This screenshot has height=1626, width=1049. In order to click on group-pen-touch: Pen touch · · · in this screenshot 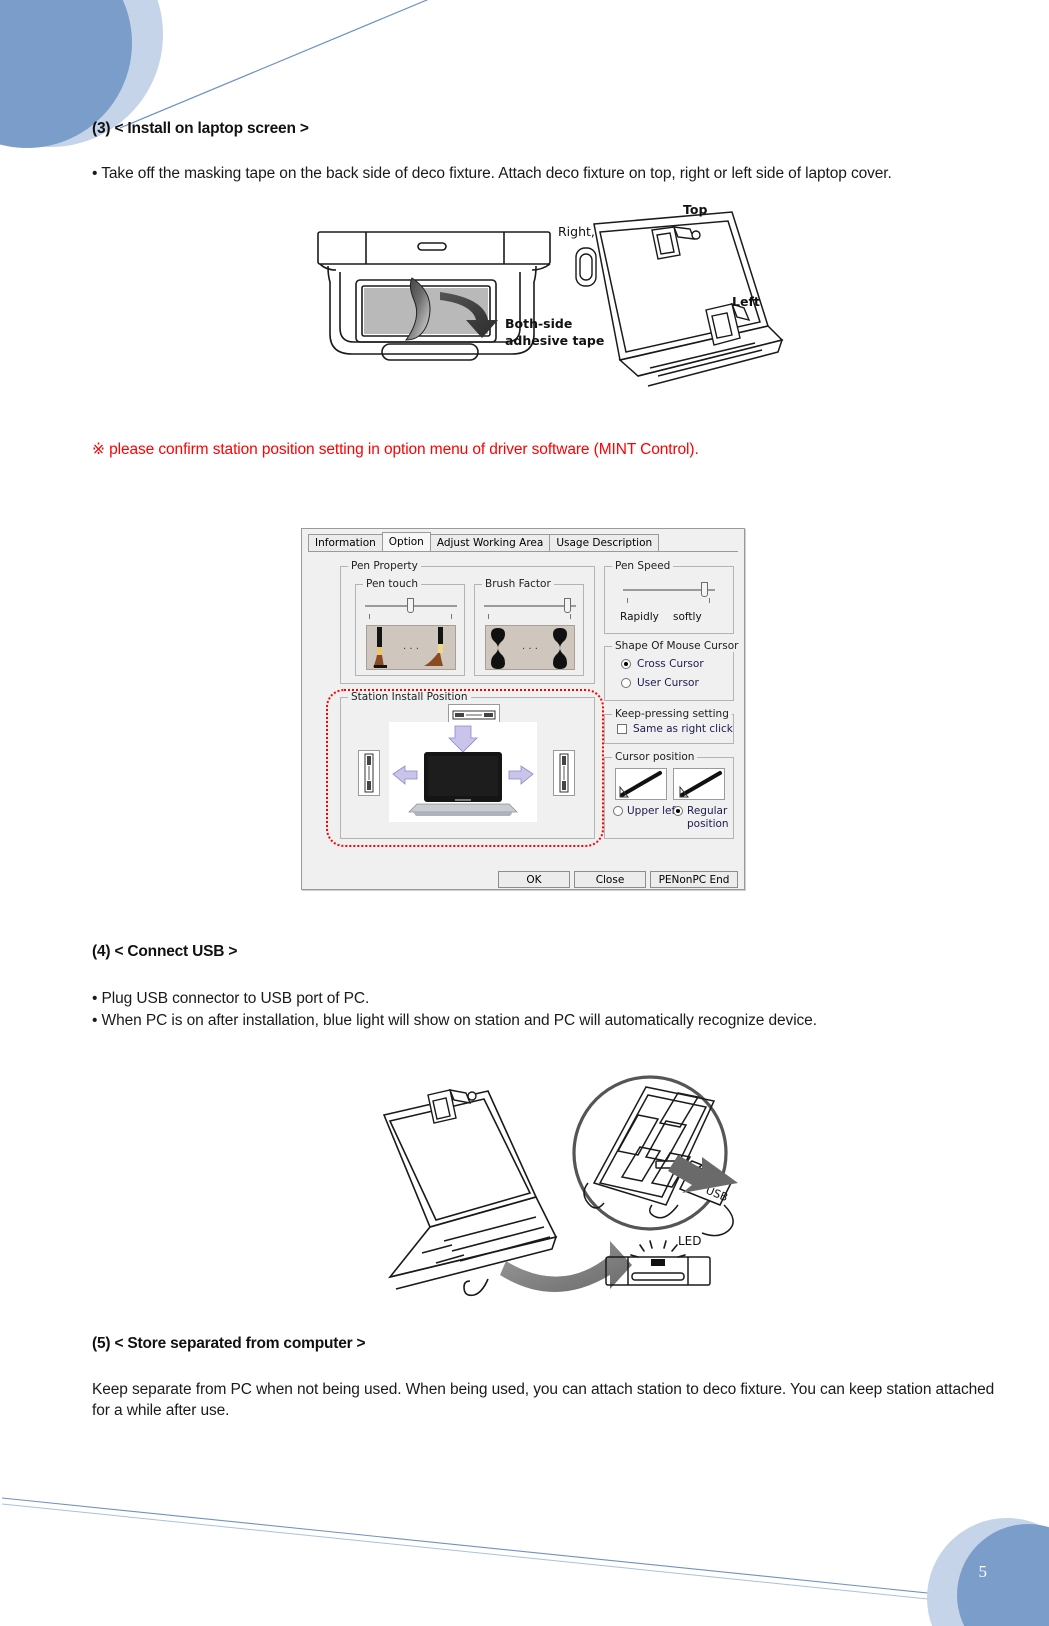, I will do `click(410, 627)`.